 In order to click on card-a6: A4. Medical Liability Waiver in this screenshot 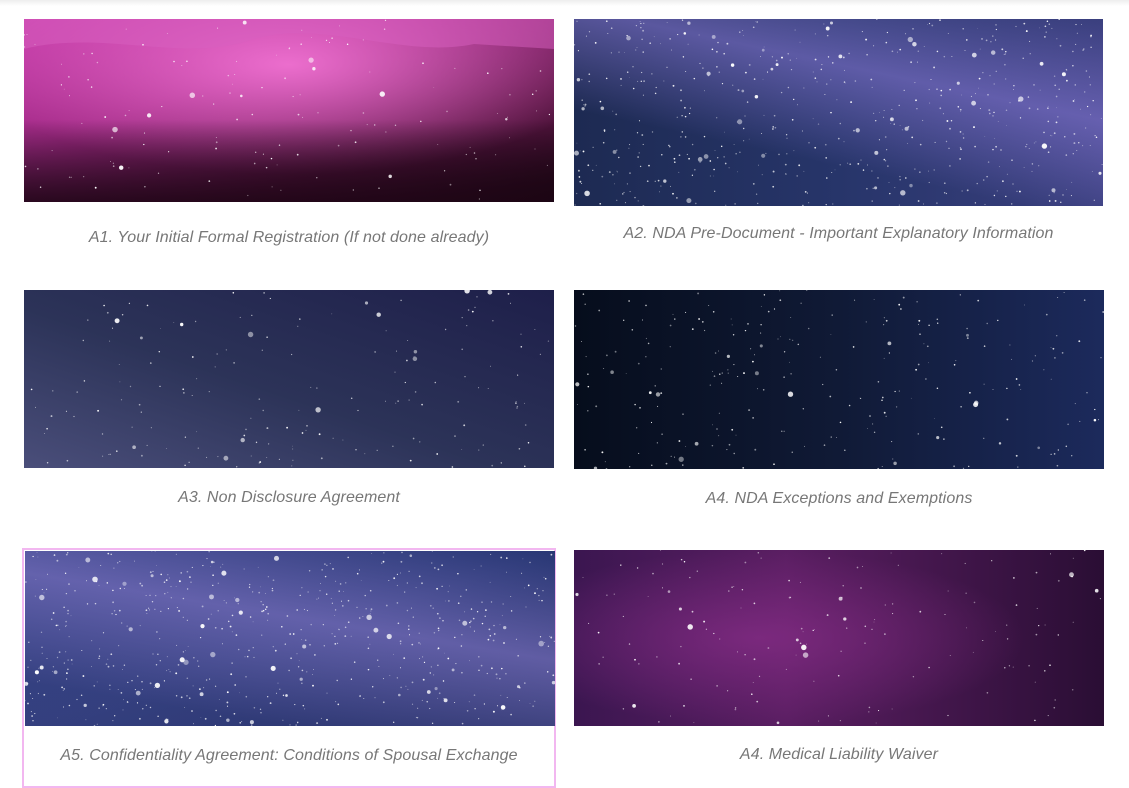, I will do `click(839, 663)`.